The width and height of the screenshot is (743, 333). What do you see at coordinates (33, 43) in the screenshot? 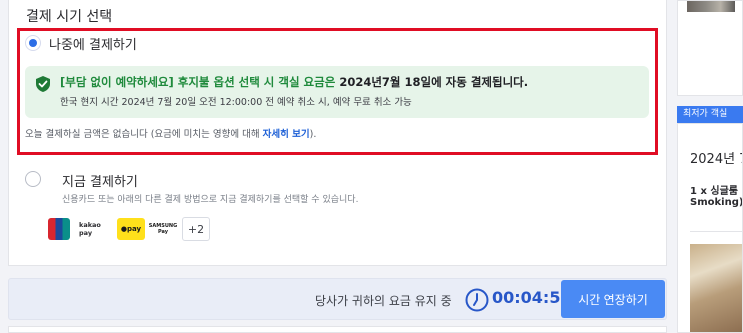
I see `pay-later-radio` at bounding box center [33, 43].